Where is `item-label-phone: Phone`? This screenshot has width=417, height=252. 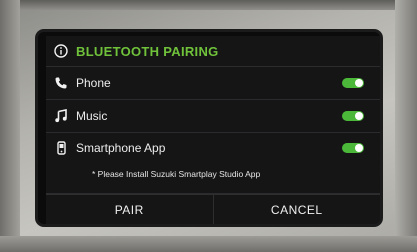 item-label-phone: Phone is located at coordinates (93, 83).